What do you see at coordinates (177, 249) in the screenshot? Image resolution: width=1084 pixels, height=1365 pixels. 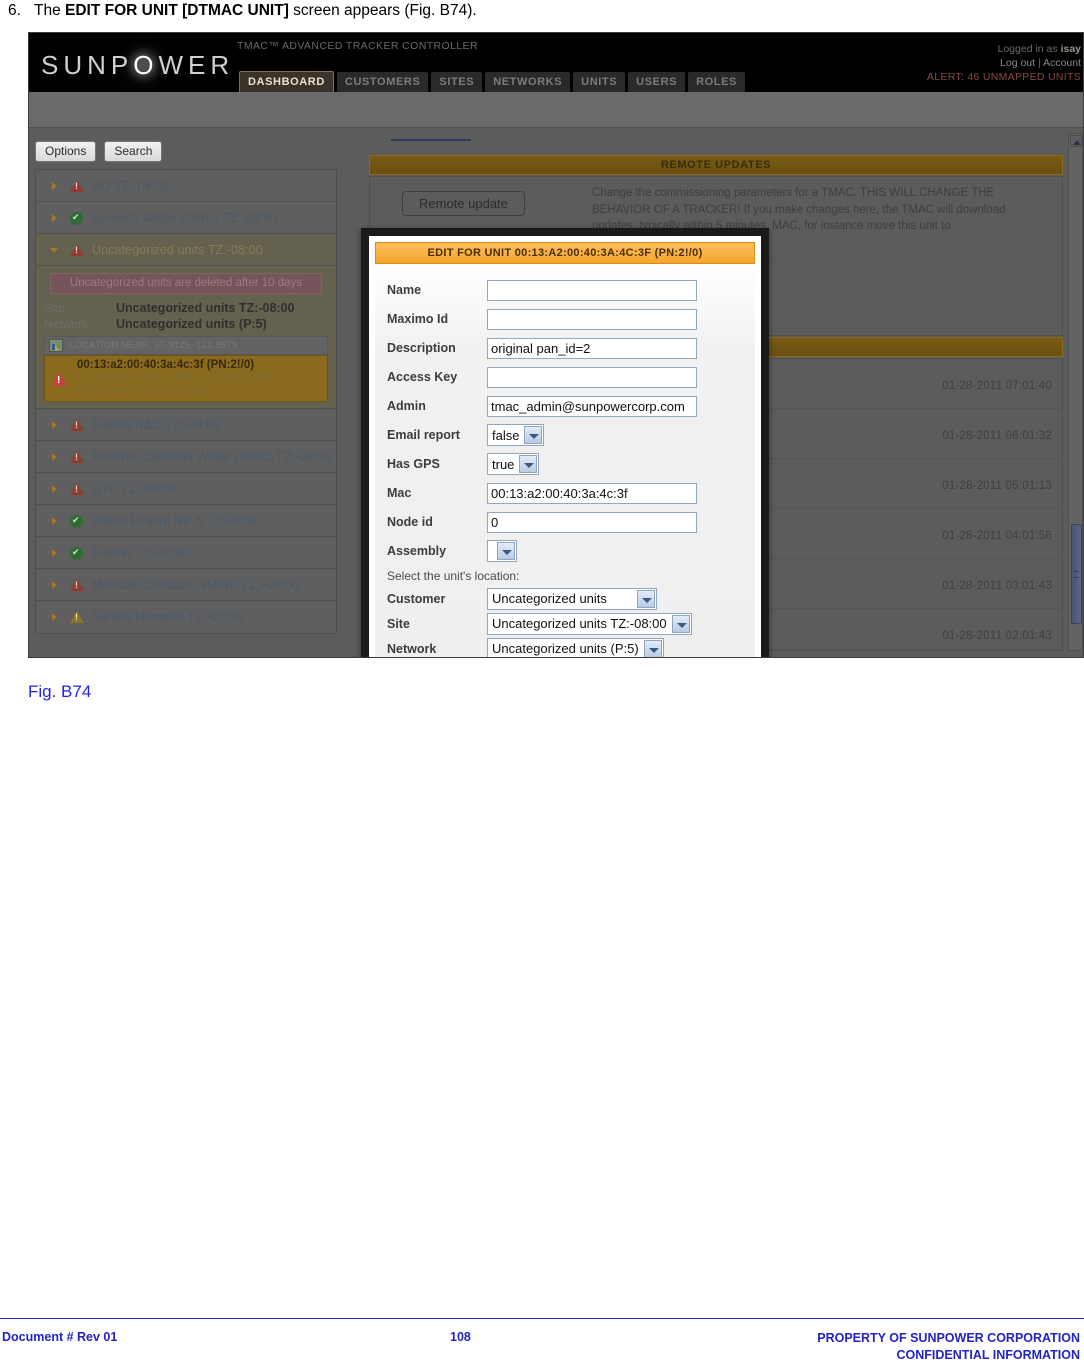 I see `sidebar-item-label: Uncategorized units TZ:-08:00` at bounding box center [177, 249].